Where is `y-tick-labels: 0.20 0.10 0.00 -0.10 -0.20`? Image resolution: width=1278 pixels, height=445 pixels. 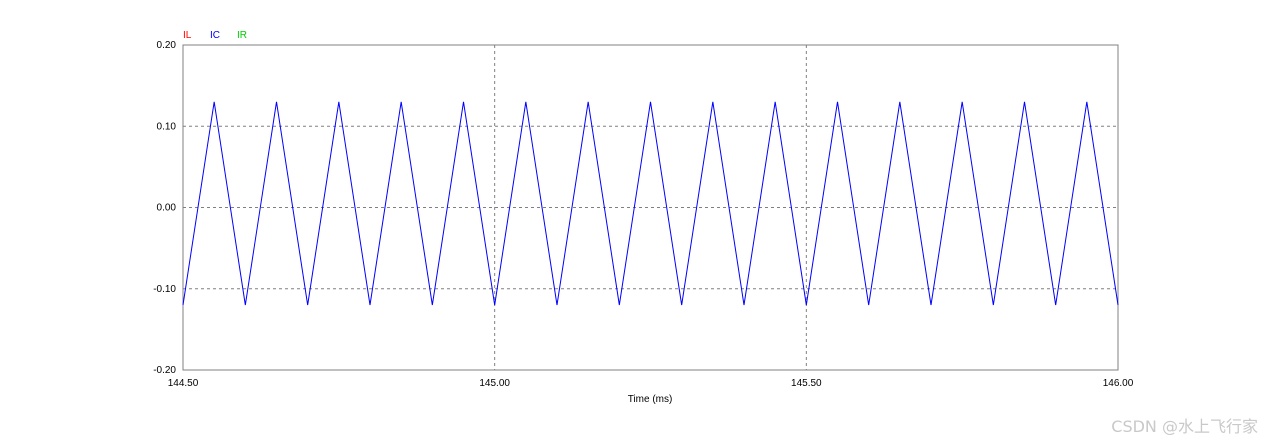
y-tick-labels: 0.20 0.10 0.00 -0.10 -0.20 is located at coordinates (164, 208).